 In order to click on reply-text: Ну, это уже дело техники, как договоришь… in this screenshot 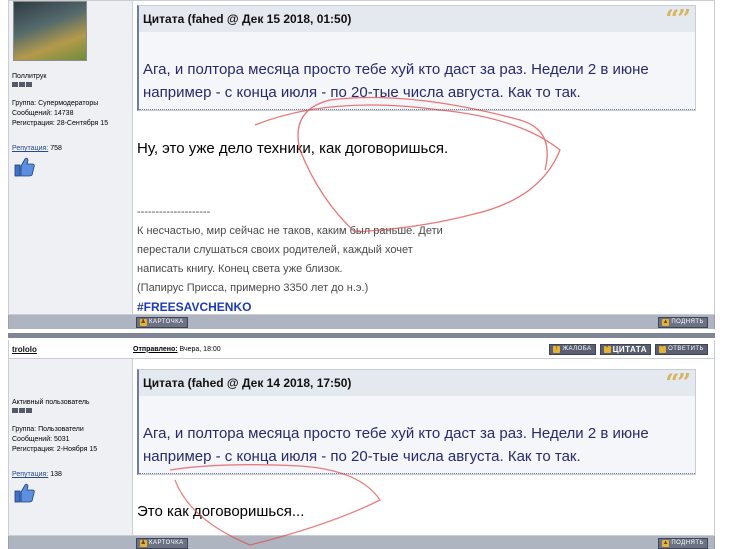, I will do `click(293, 148)`.